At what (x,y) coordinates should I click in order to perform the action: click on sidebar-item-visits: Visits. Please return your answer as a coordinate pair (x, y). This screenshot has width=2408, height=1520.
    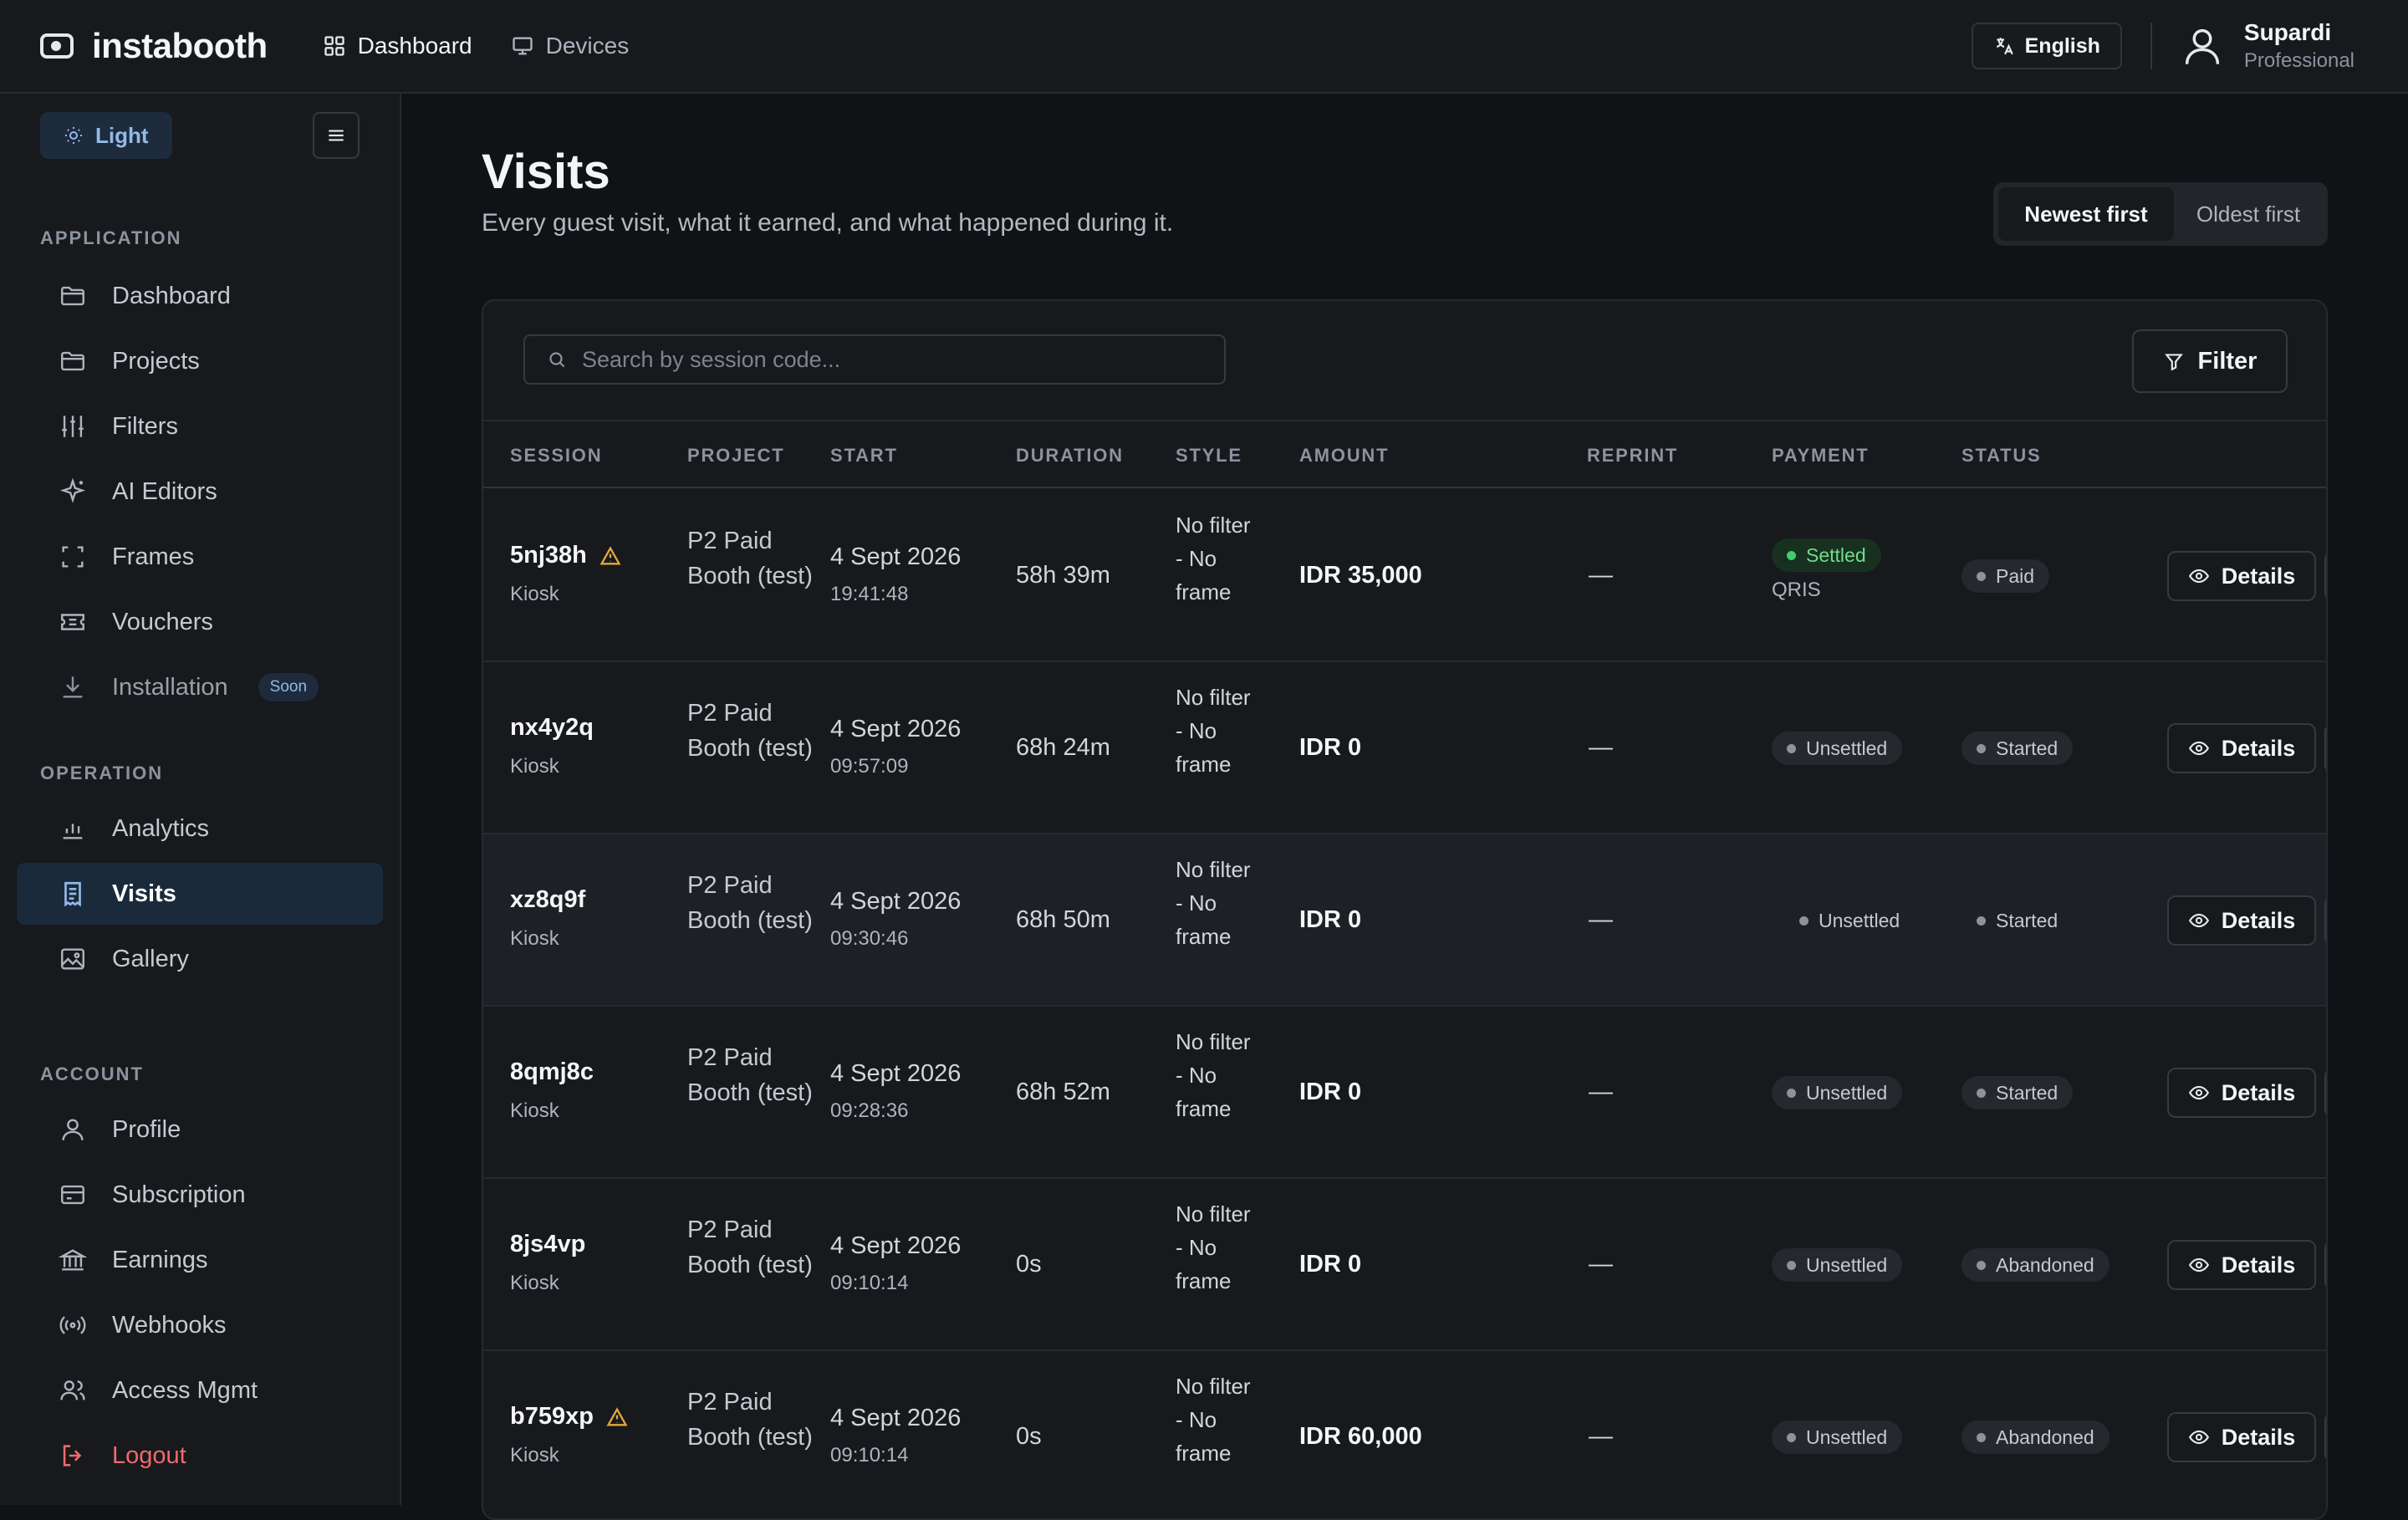
    Looking at the image, I should click on (200, 894).